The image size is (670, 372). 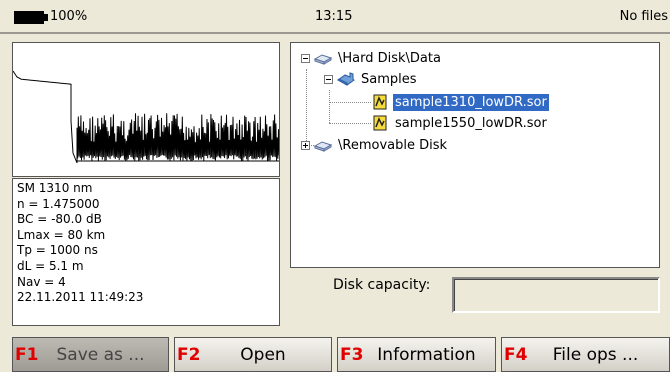 I want to click on tree-node-removable-disk: \Removable Disk, so click(x=375, y=145).